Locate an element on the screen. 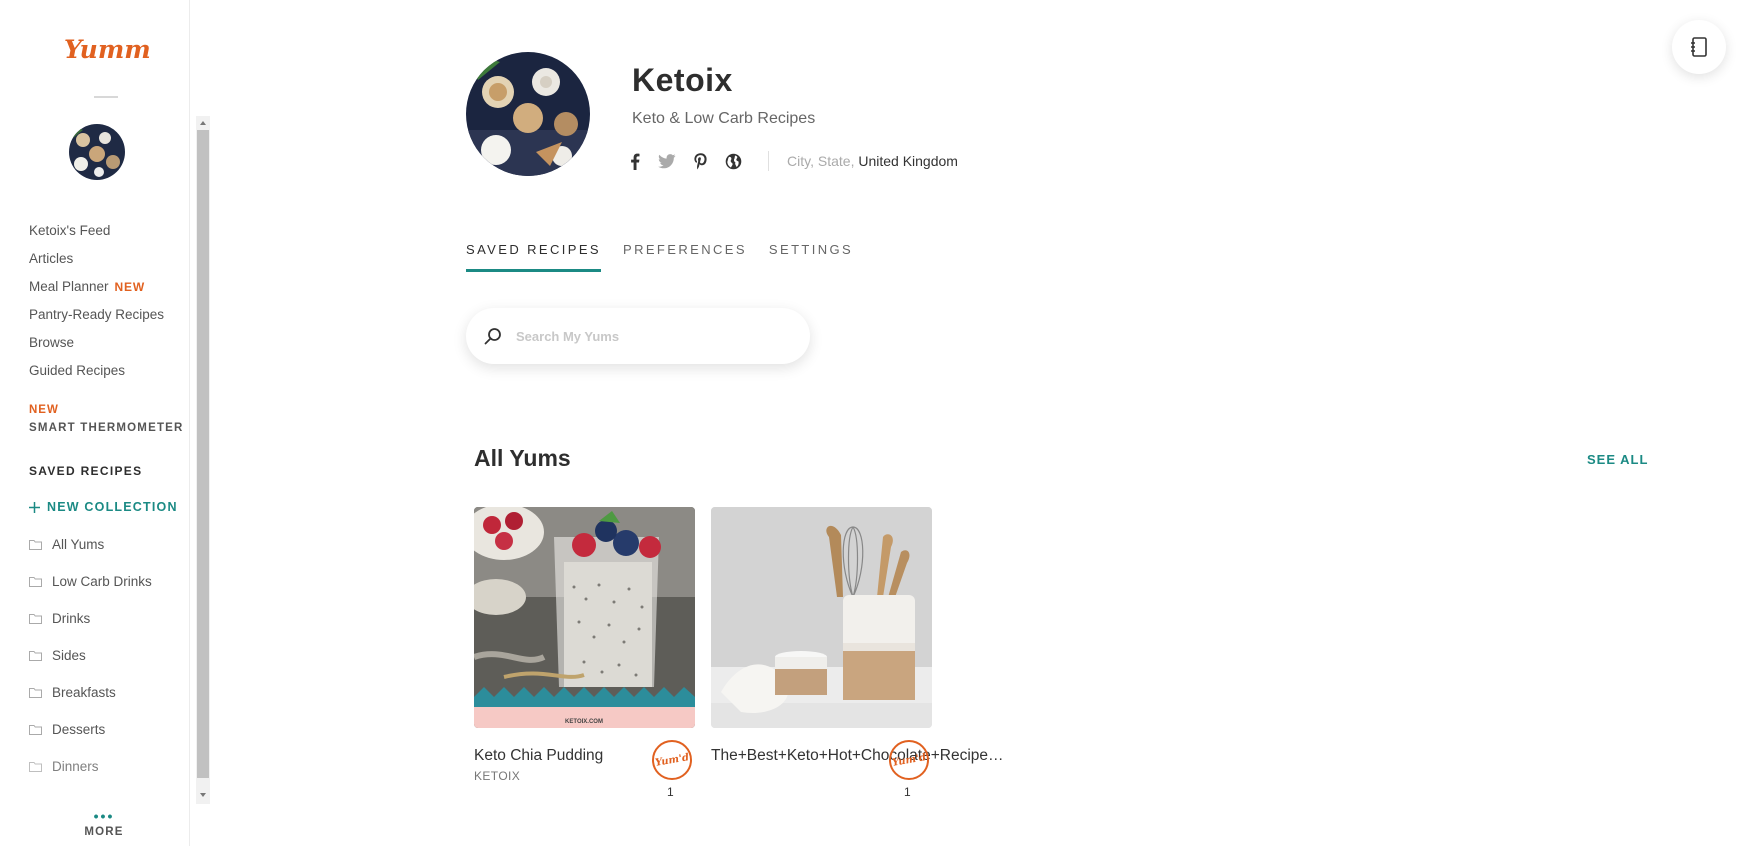  collection-label: Sides is located at coordinates (69, 655).